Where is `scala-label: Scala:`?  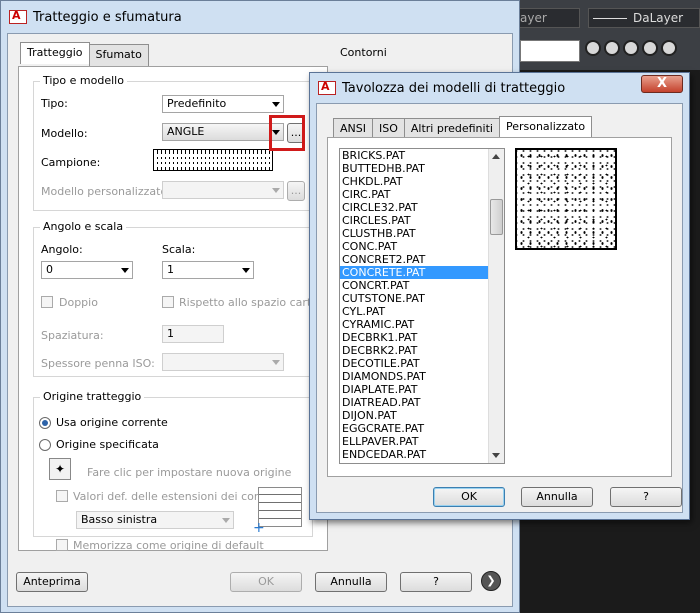
scala-label: Scala: is located at coordinates (179, 249).